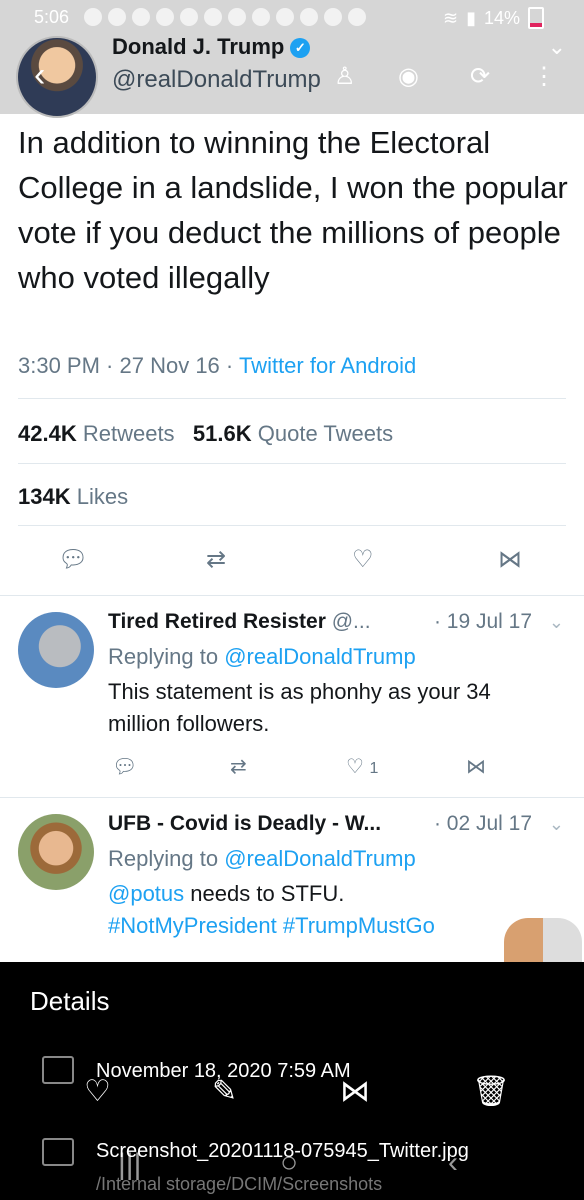 The width and height of the screenshot is (584, 1200). I want to click on edit-icon: ✎, so click(224, 1091).